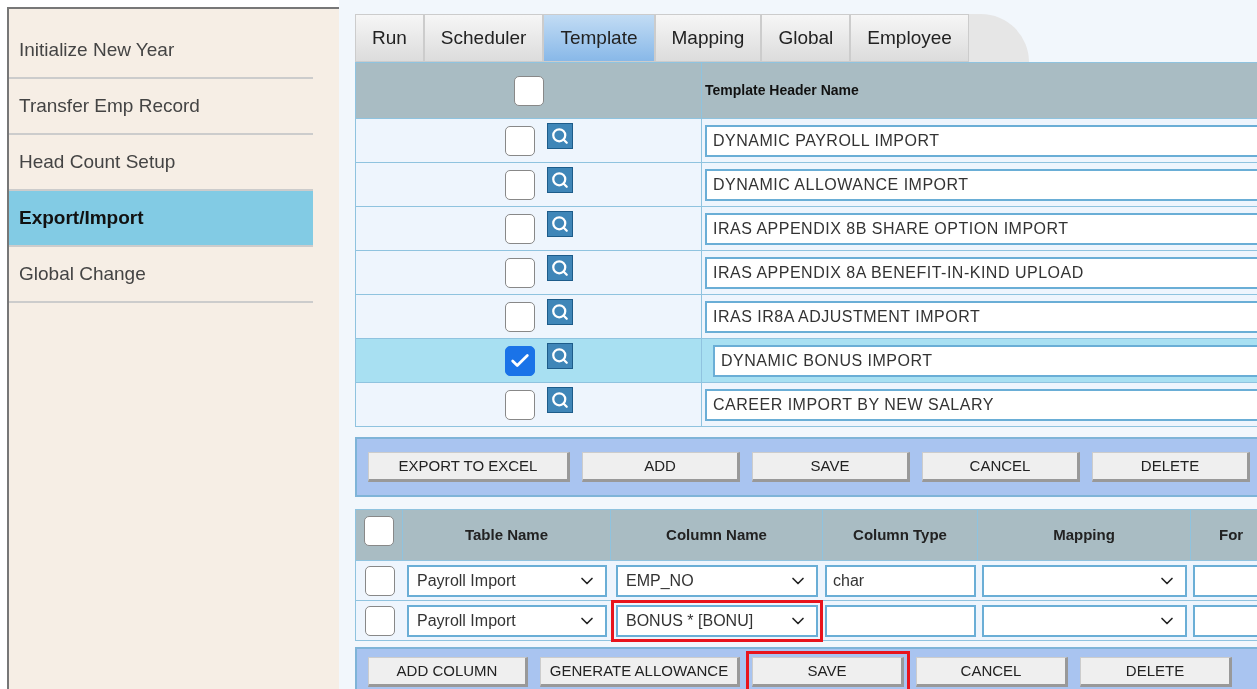  What do you see at coordinates (161, 51) in the screenshot?
I see `sidebar-item: Initialize New Year` at bounding box center [161, 51].